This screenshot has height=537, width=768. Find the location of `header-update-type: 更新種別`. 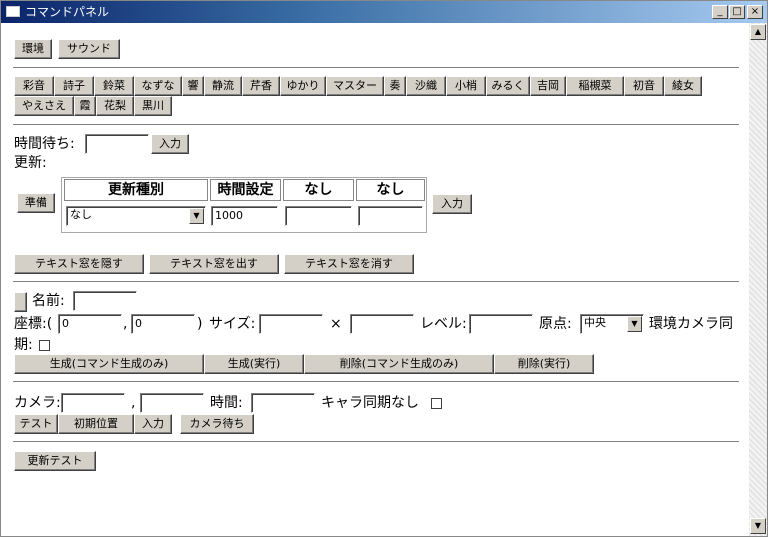

header-update-type: 更新種別 is located at coordinates (136, 190).